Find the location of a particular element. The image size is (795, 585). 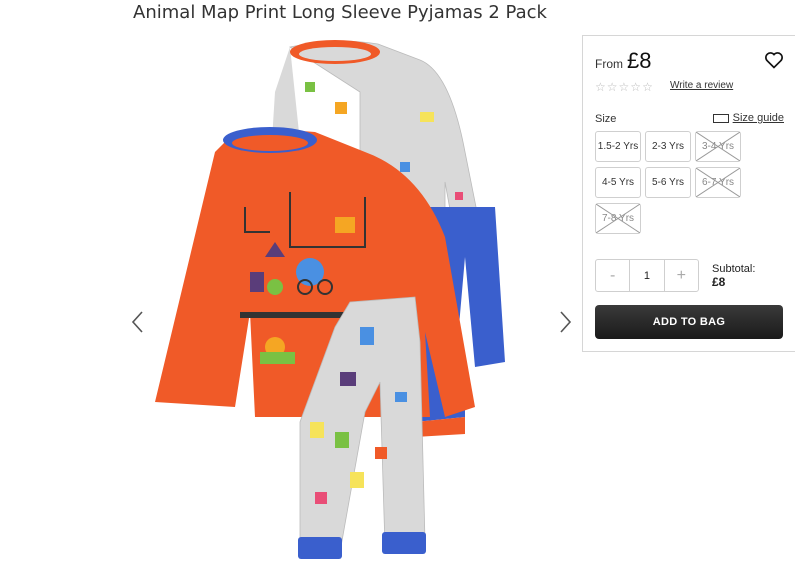

size-label: Size is located at coordinates (606, 119).